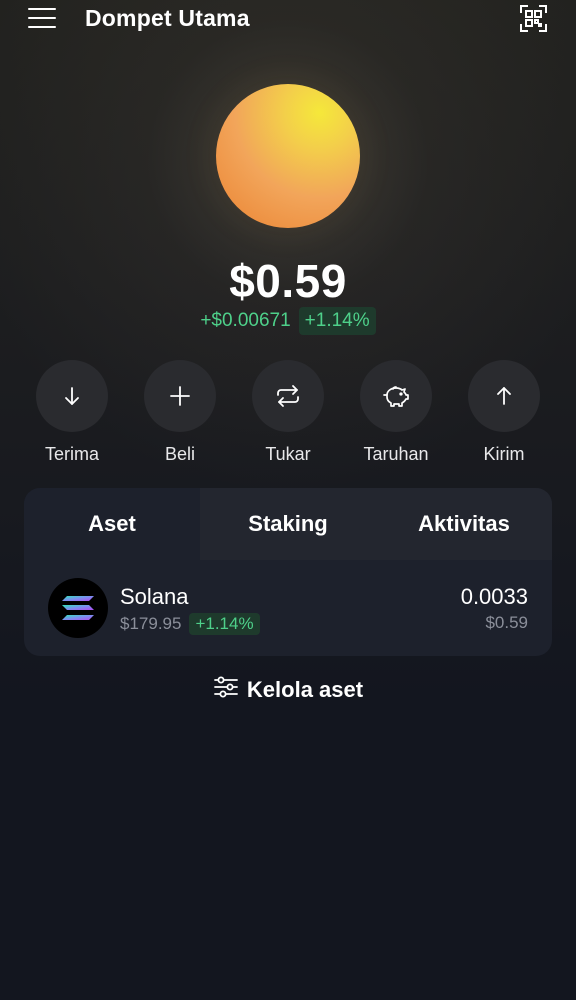 The width and height of the screenshot is (576, 1000). I want to click on buy-button: Beli, so click(180, 412).